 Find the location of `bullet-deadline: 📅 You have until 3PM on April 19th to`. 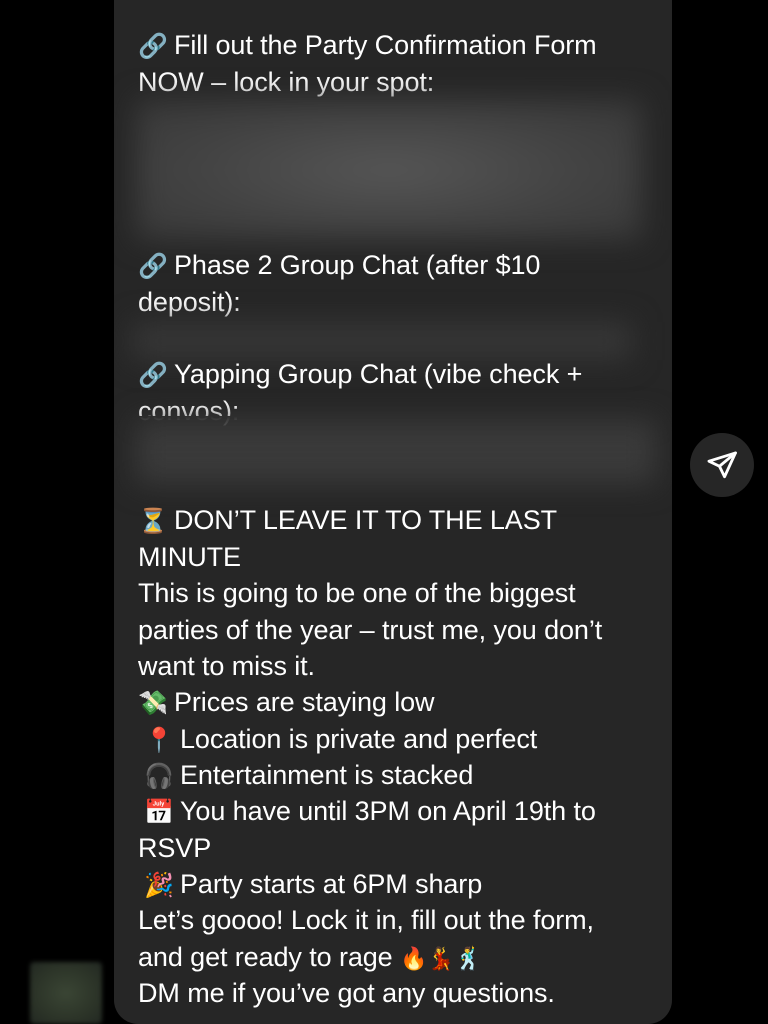

bullet-deadline: 📅 You have until 3PM on April 19th to is located at coordinates (367, 812).